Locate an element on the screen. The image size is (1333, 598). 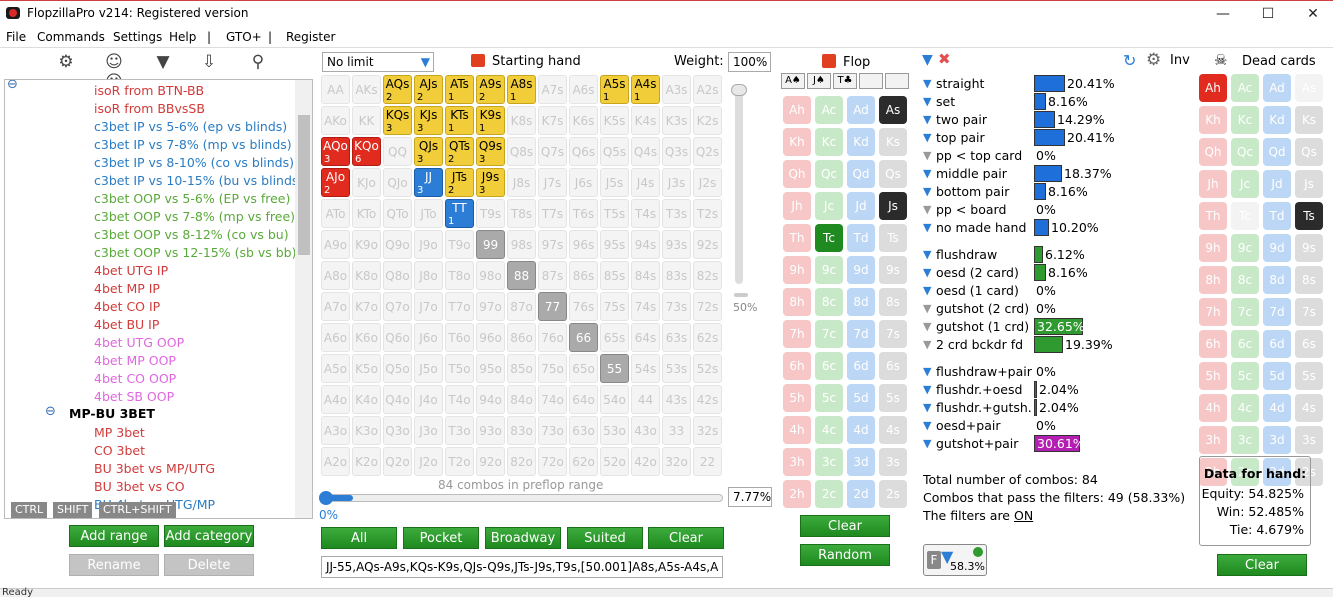
flop-card: 3d is located at coordinates (861, 462).